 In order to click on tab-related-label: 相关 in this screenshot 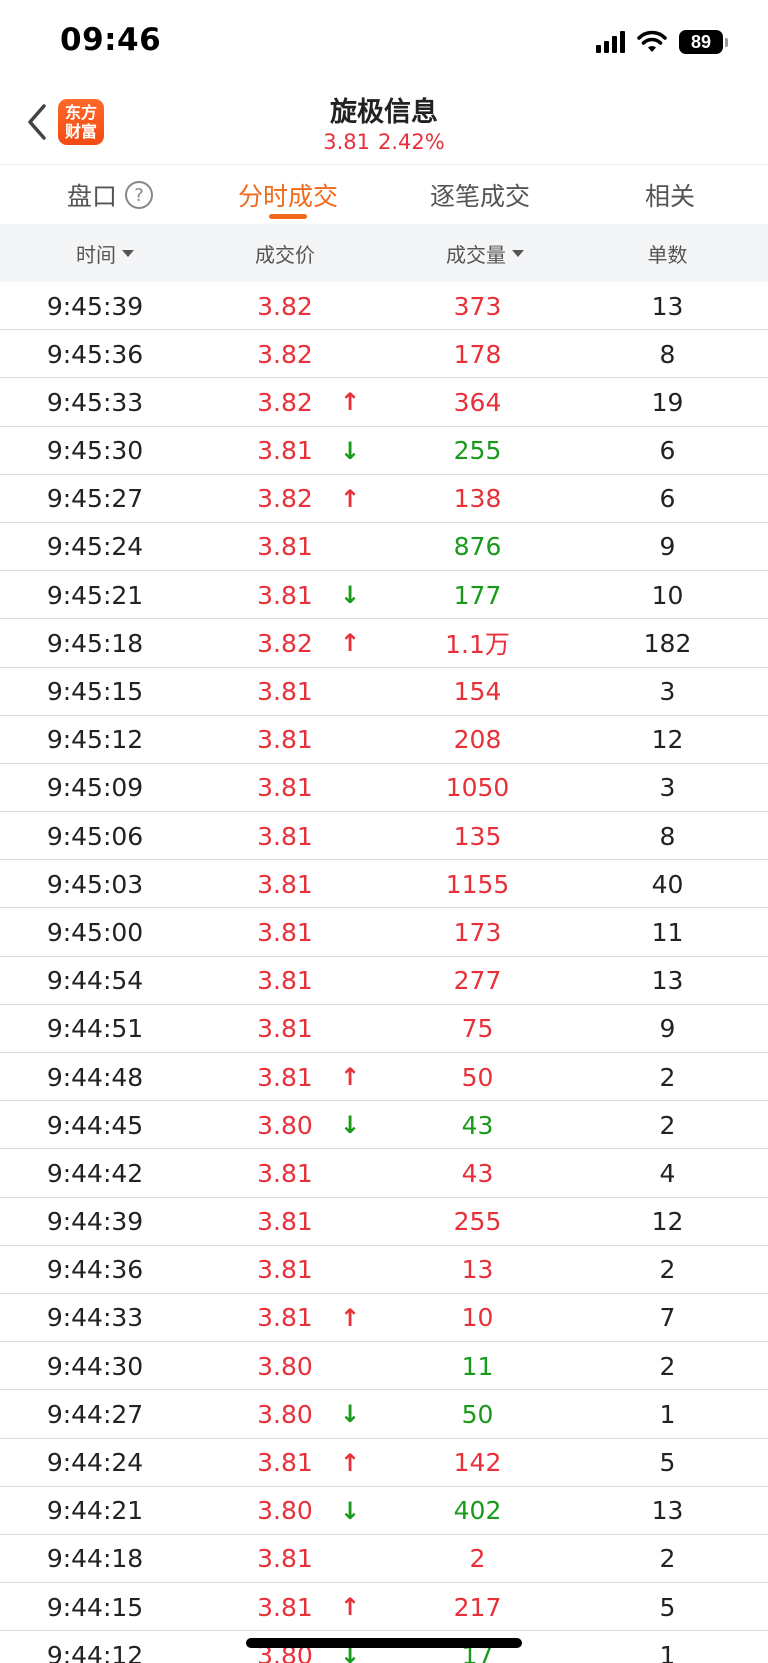, I will do `click(669, 196)`.